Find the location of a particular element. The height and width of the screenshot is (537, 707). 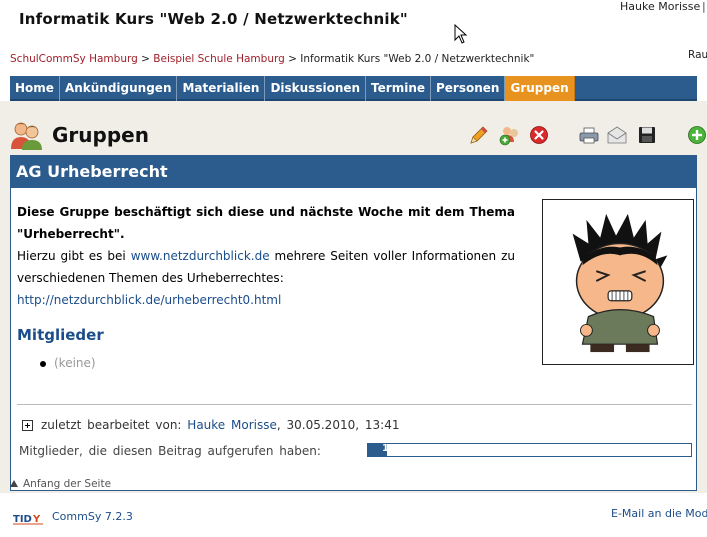

mouse-cursor-icon is located at coordinates (461, 34).